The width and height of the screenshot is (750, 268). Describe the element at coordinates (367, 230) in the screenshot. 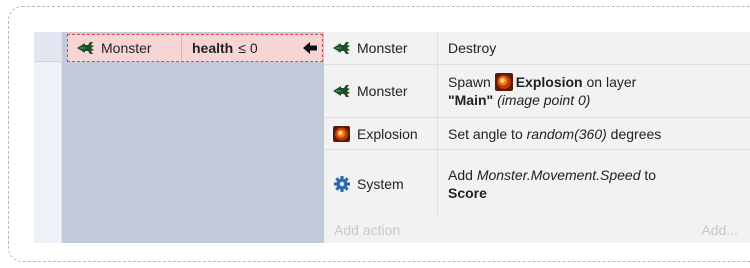

I see `add-action-link: Add action` at that location.